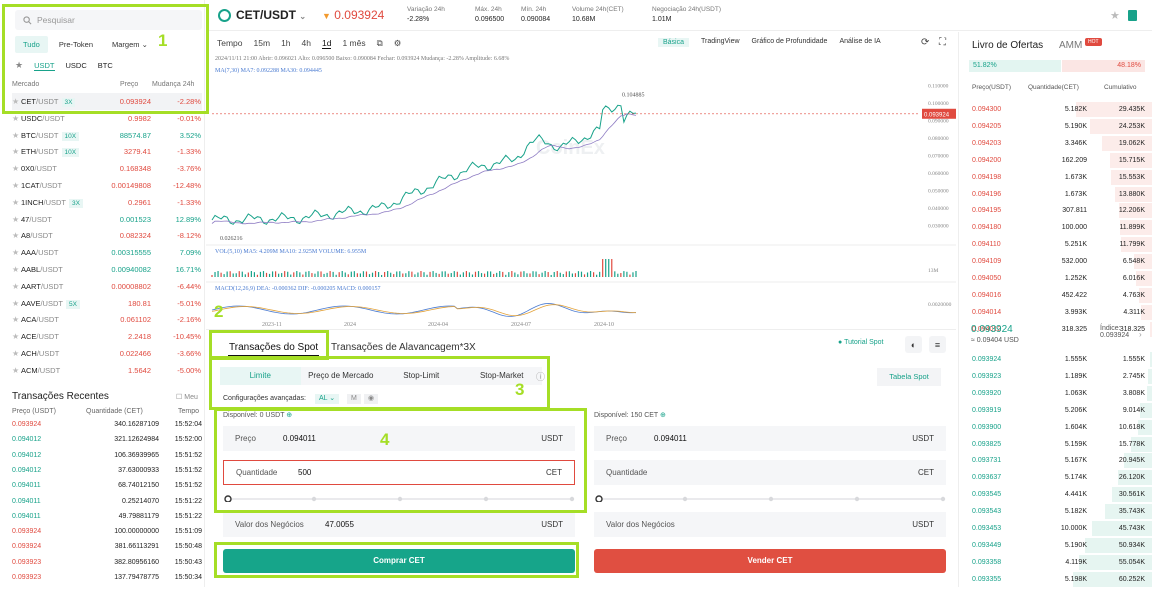  I want to click on favorite-star-icon: ★, so click(1115, 15).